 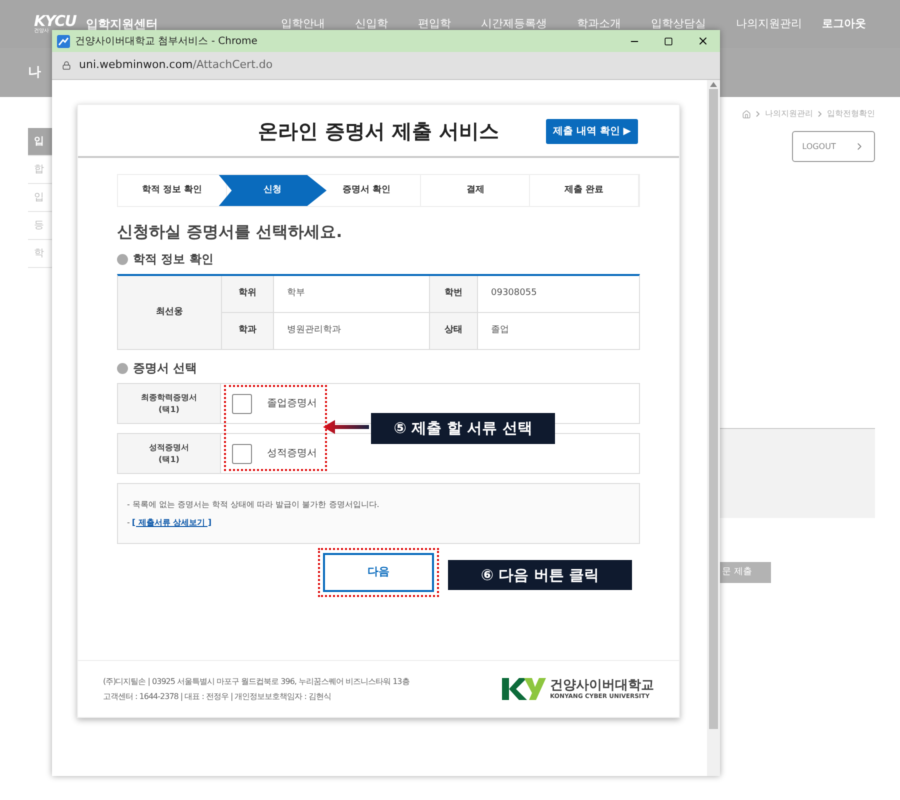 What do you see at coordinates (248, 294) in the screenshot?
I see `table-header-cell: 학위` at bounding box center [248, 294].